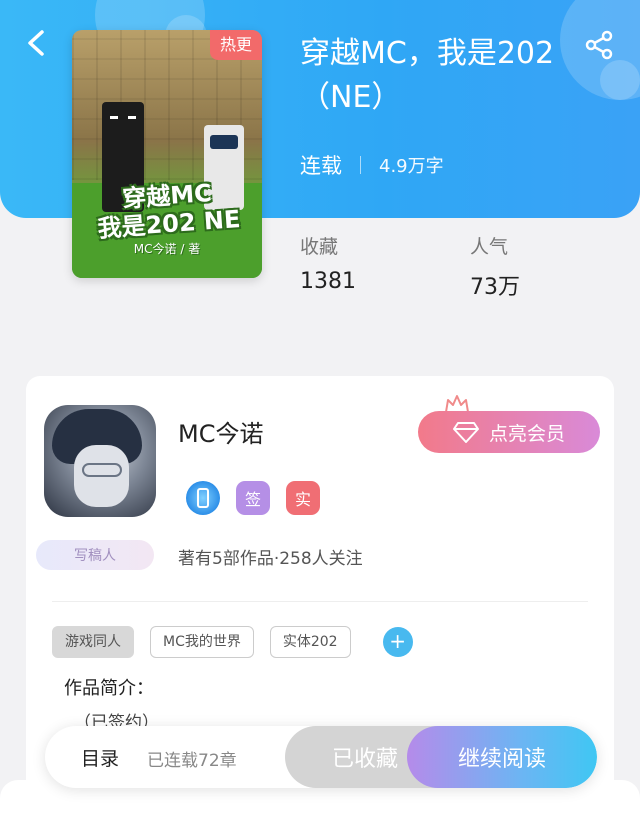  What do you see at coordinates (502, 757) in the screenshot?
I see `continue-reading-button: 继续阅读` at bounding box center [502, 757].